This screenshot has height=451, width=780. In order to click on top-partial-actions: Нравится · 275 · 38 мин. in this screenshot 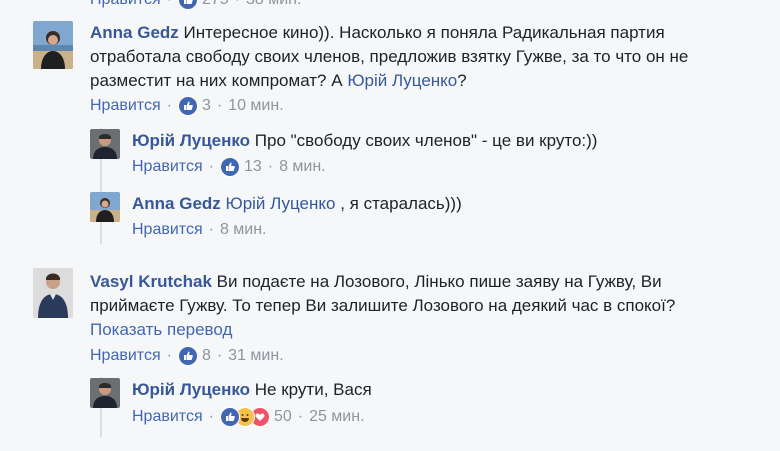, I will do `click(195, 5)`.